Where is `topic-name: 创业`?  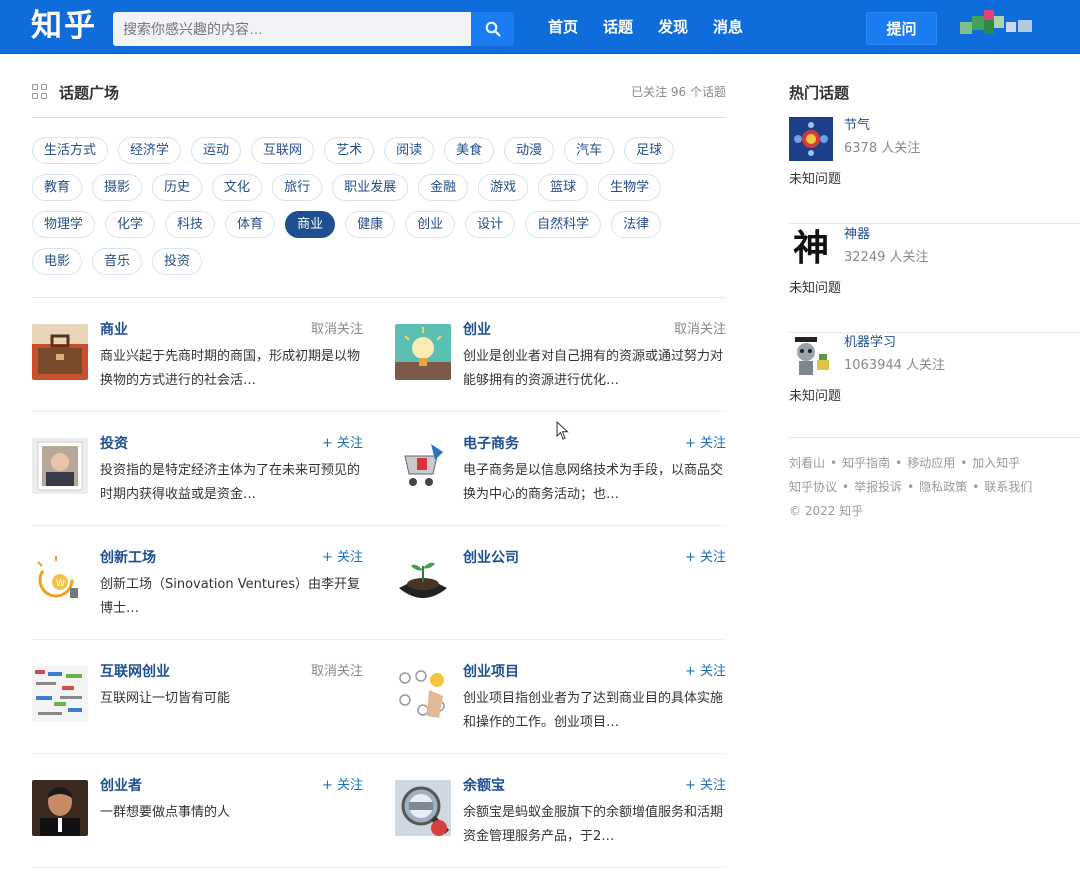 topic-name: 创业 is located at coordinates (477, 330).